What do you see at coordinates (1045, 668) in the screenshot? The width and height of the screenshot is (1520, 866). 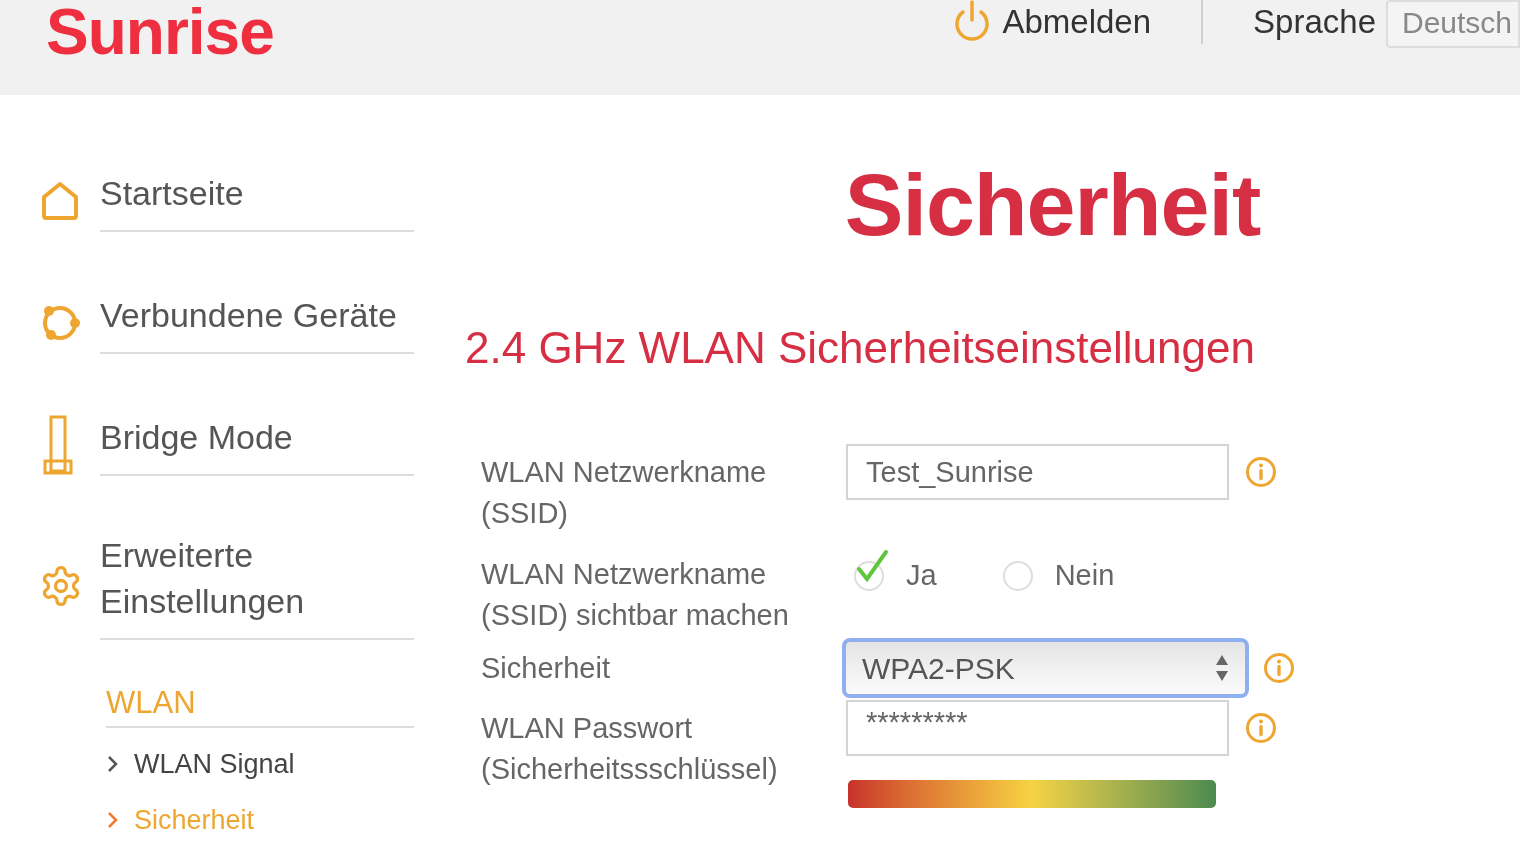 I see `security-select: WPA2-PSK` at bounding box center [1045, 668].